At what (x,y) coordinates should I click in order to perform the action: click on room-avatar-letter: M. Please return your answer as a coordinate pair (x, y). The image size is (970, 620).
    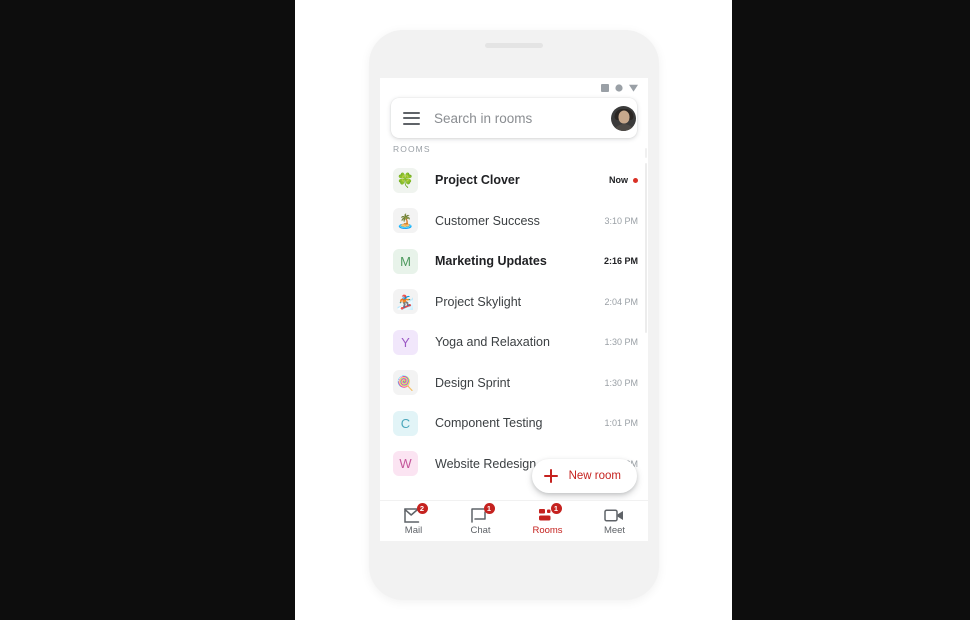
    Looking at the image, I should click on (405, 261).